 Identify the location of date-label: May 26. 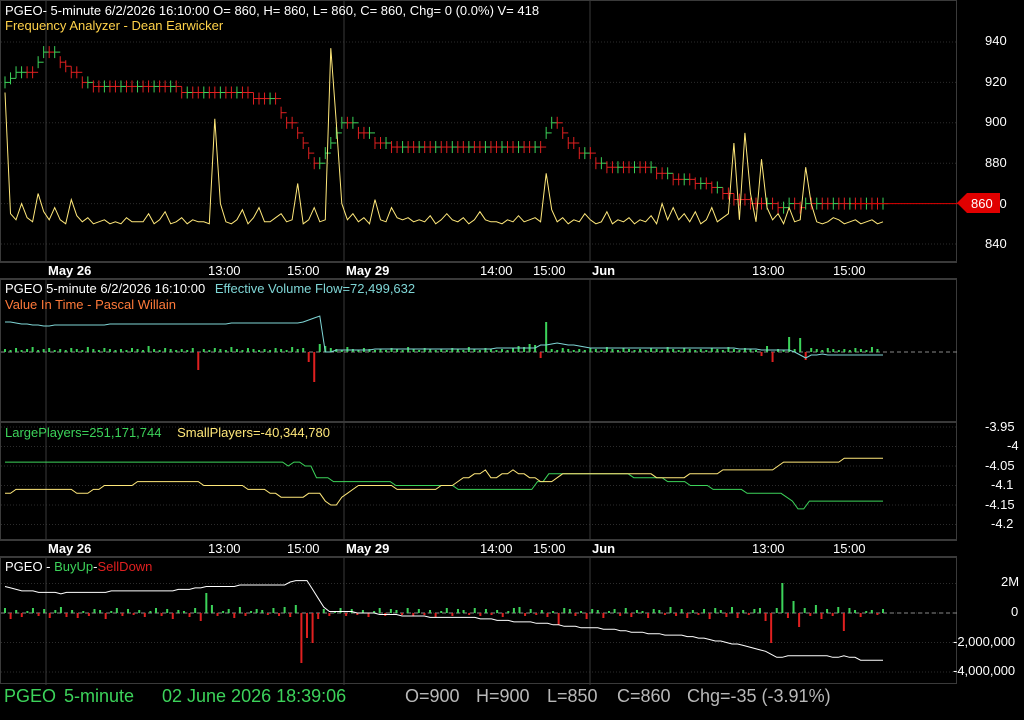
(70, 270).